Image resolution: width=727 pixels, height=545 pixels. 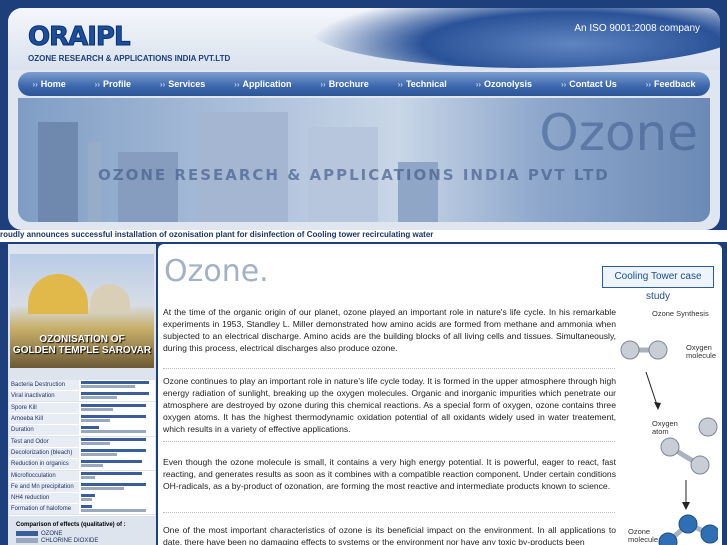 I want to click on nav-feedback: ›› Feedback, so click(x=671, y=84).